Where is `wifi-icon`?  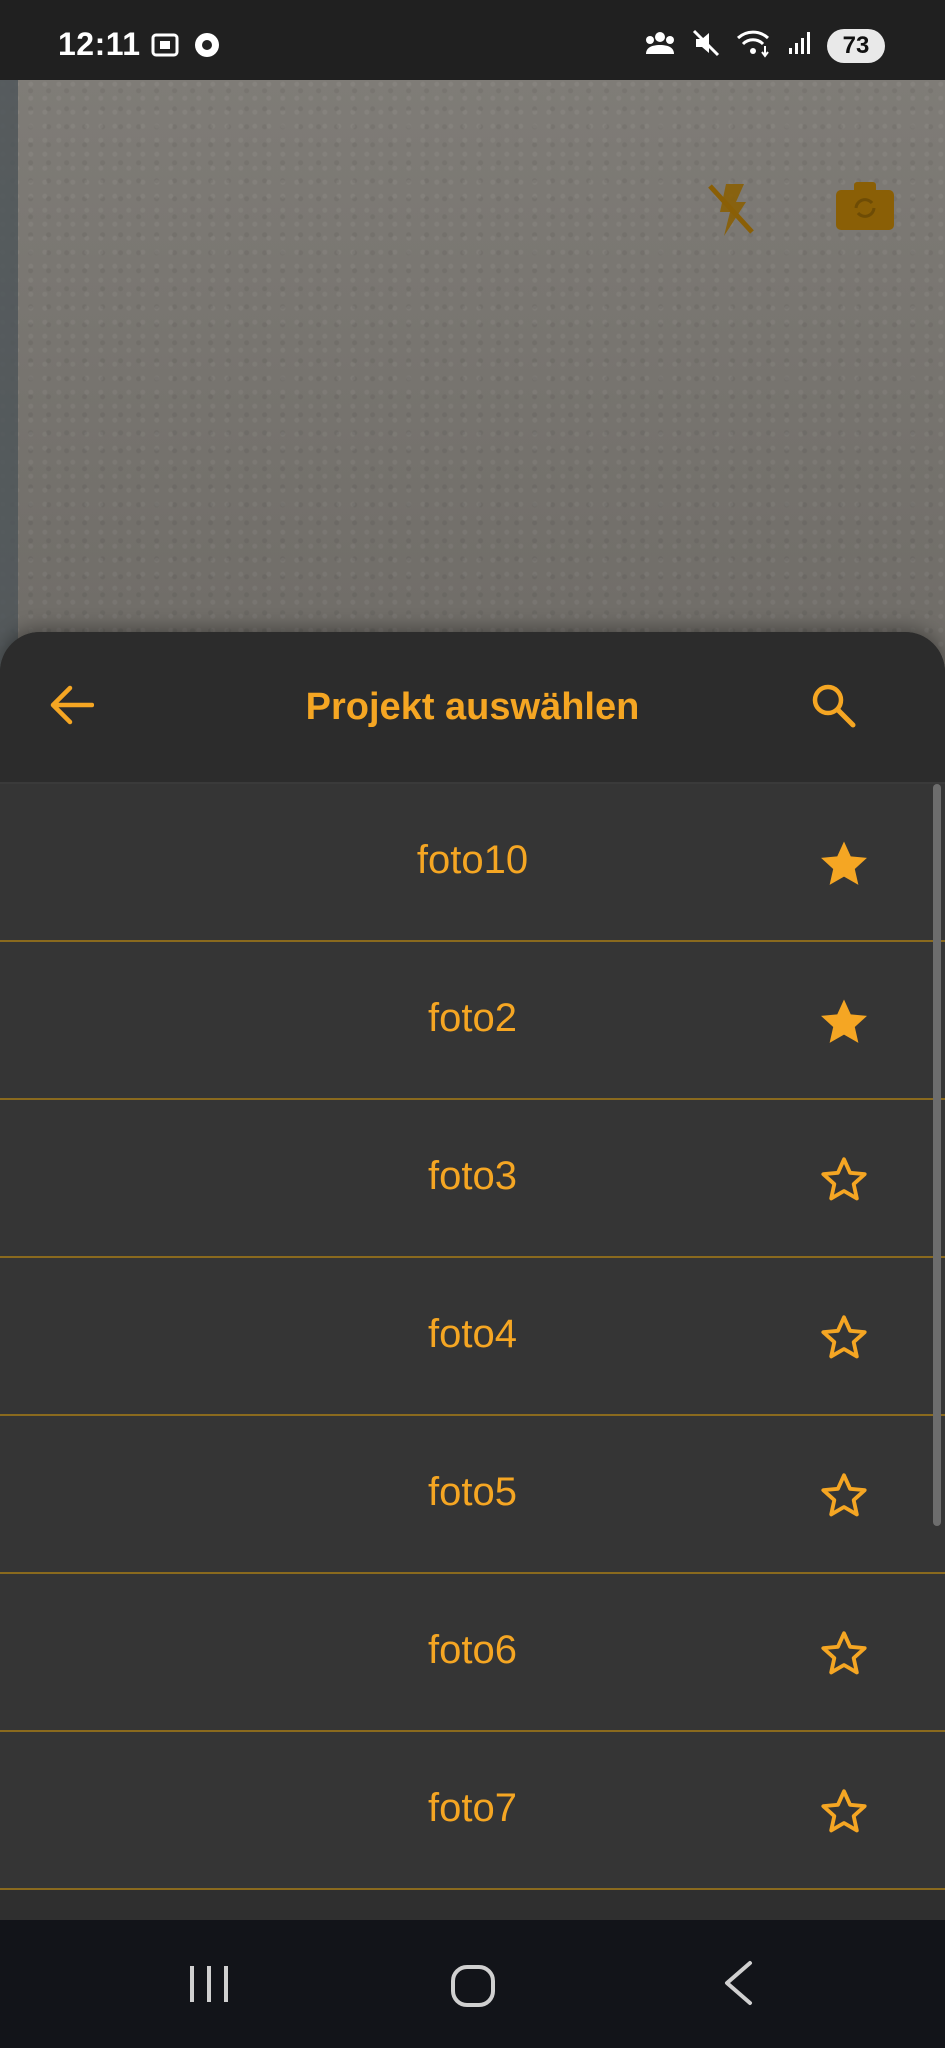
wifi-icon is located at coordinates (754, 45).